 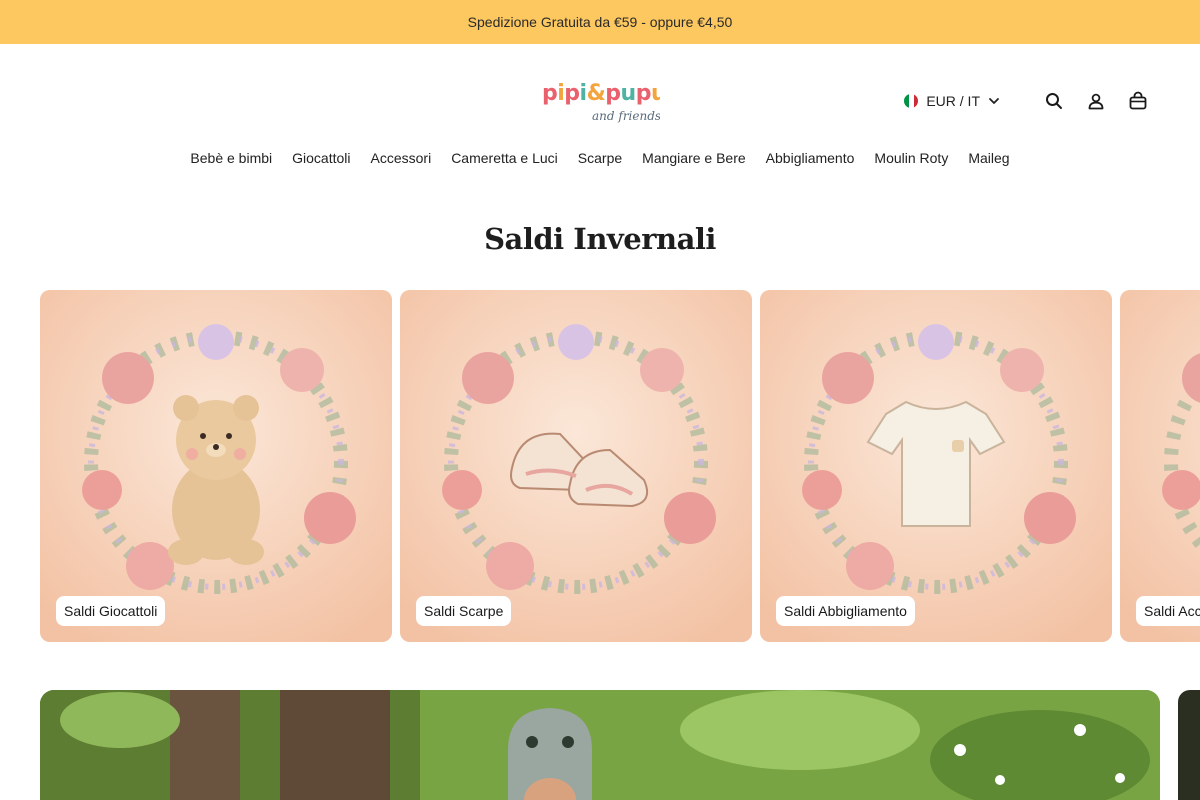 I want to click on nav-item-maileg: Maileg, so click(x=988, y=158).